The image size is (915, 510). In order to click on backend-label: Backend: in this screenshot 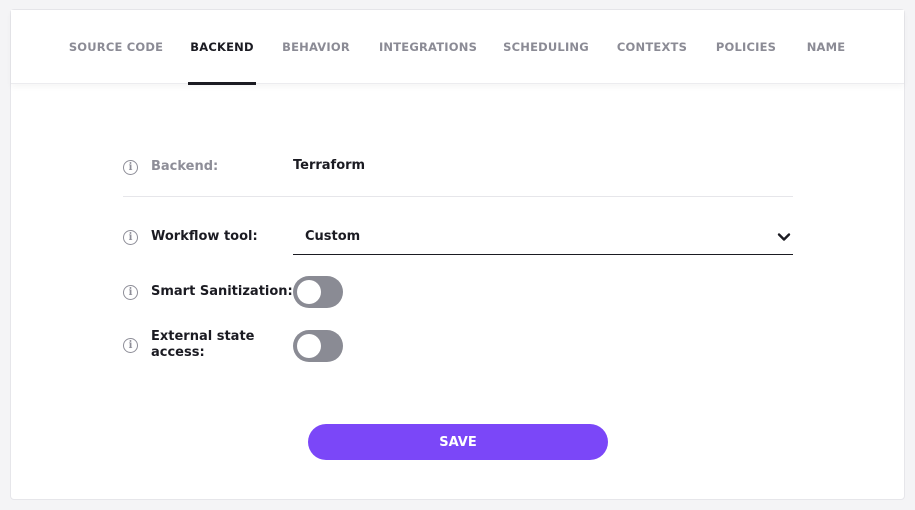, I will do `click(185, 166)`.